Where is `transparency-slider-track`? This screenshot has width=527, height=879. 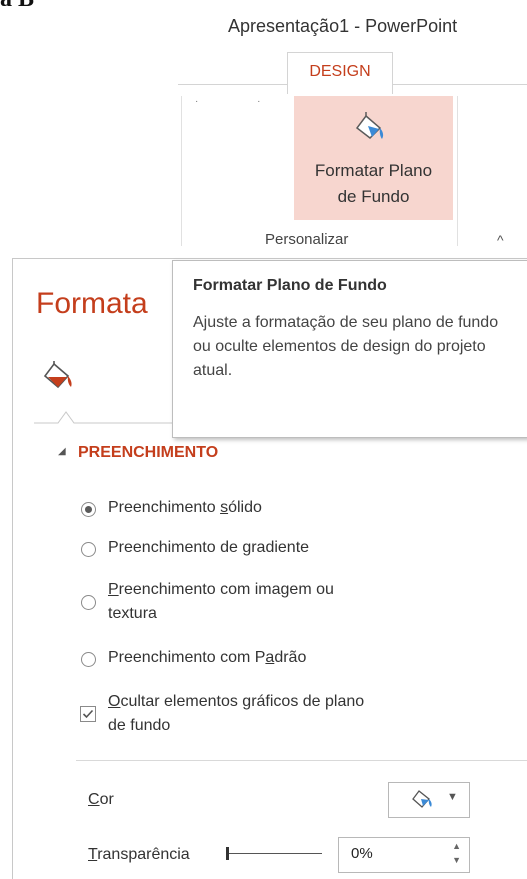 transparency-slider-track is located at coordinates (275, 853).